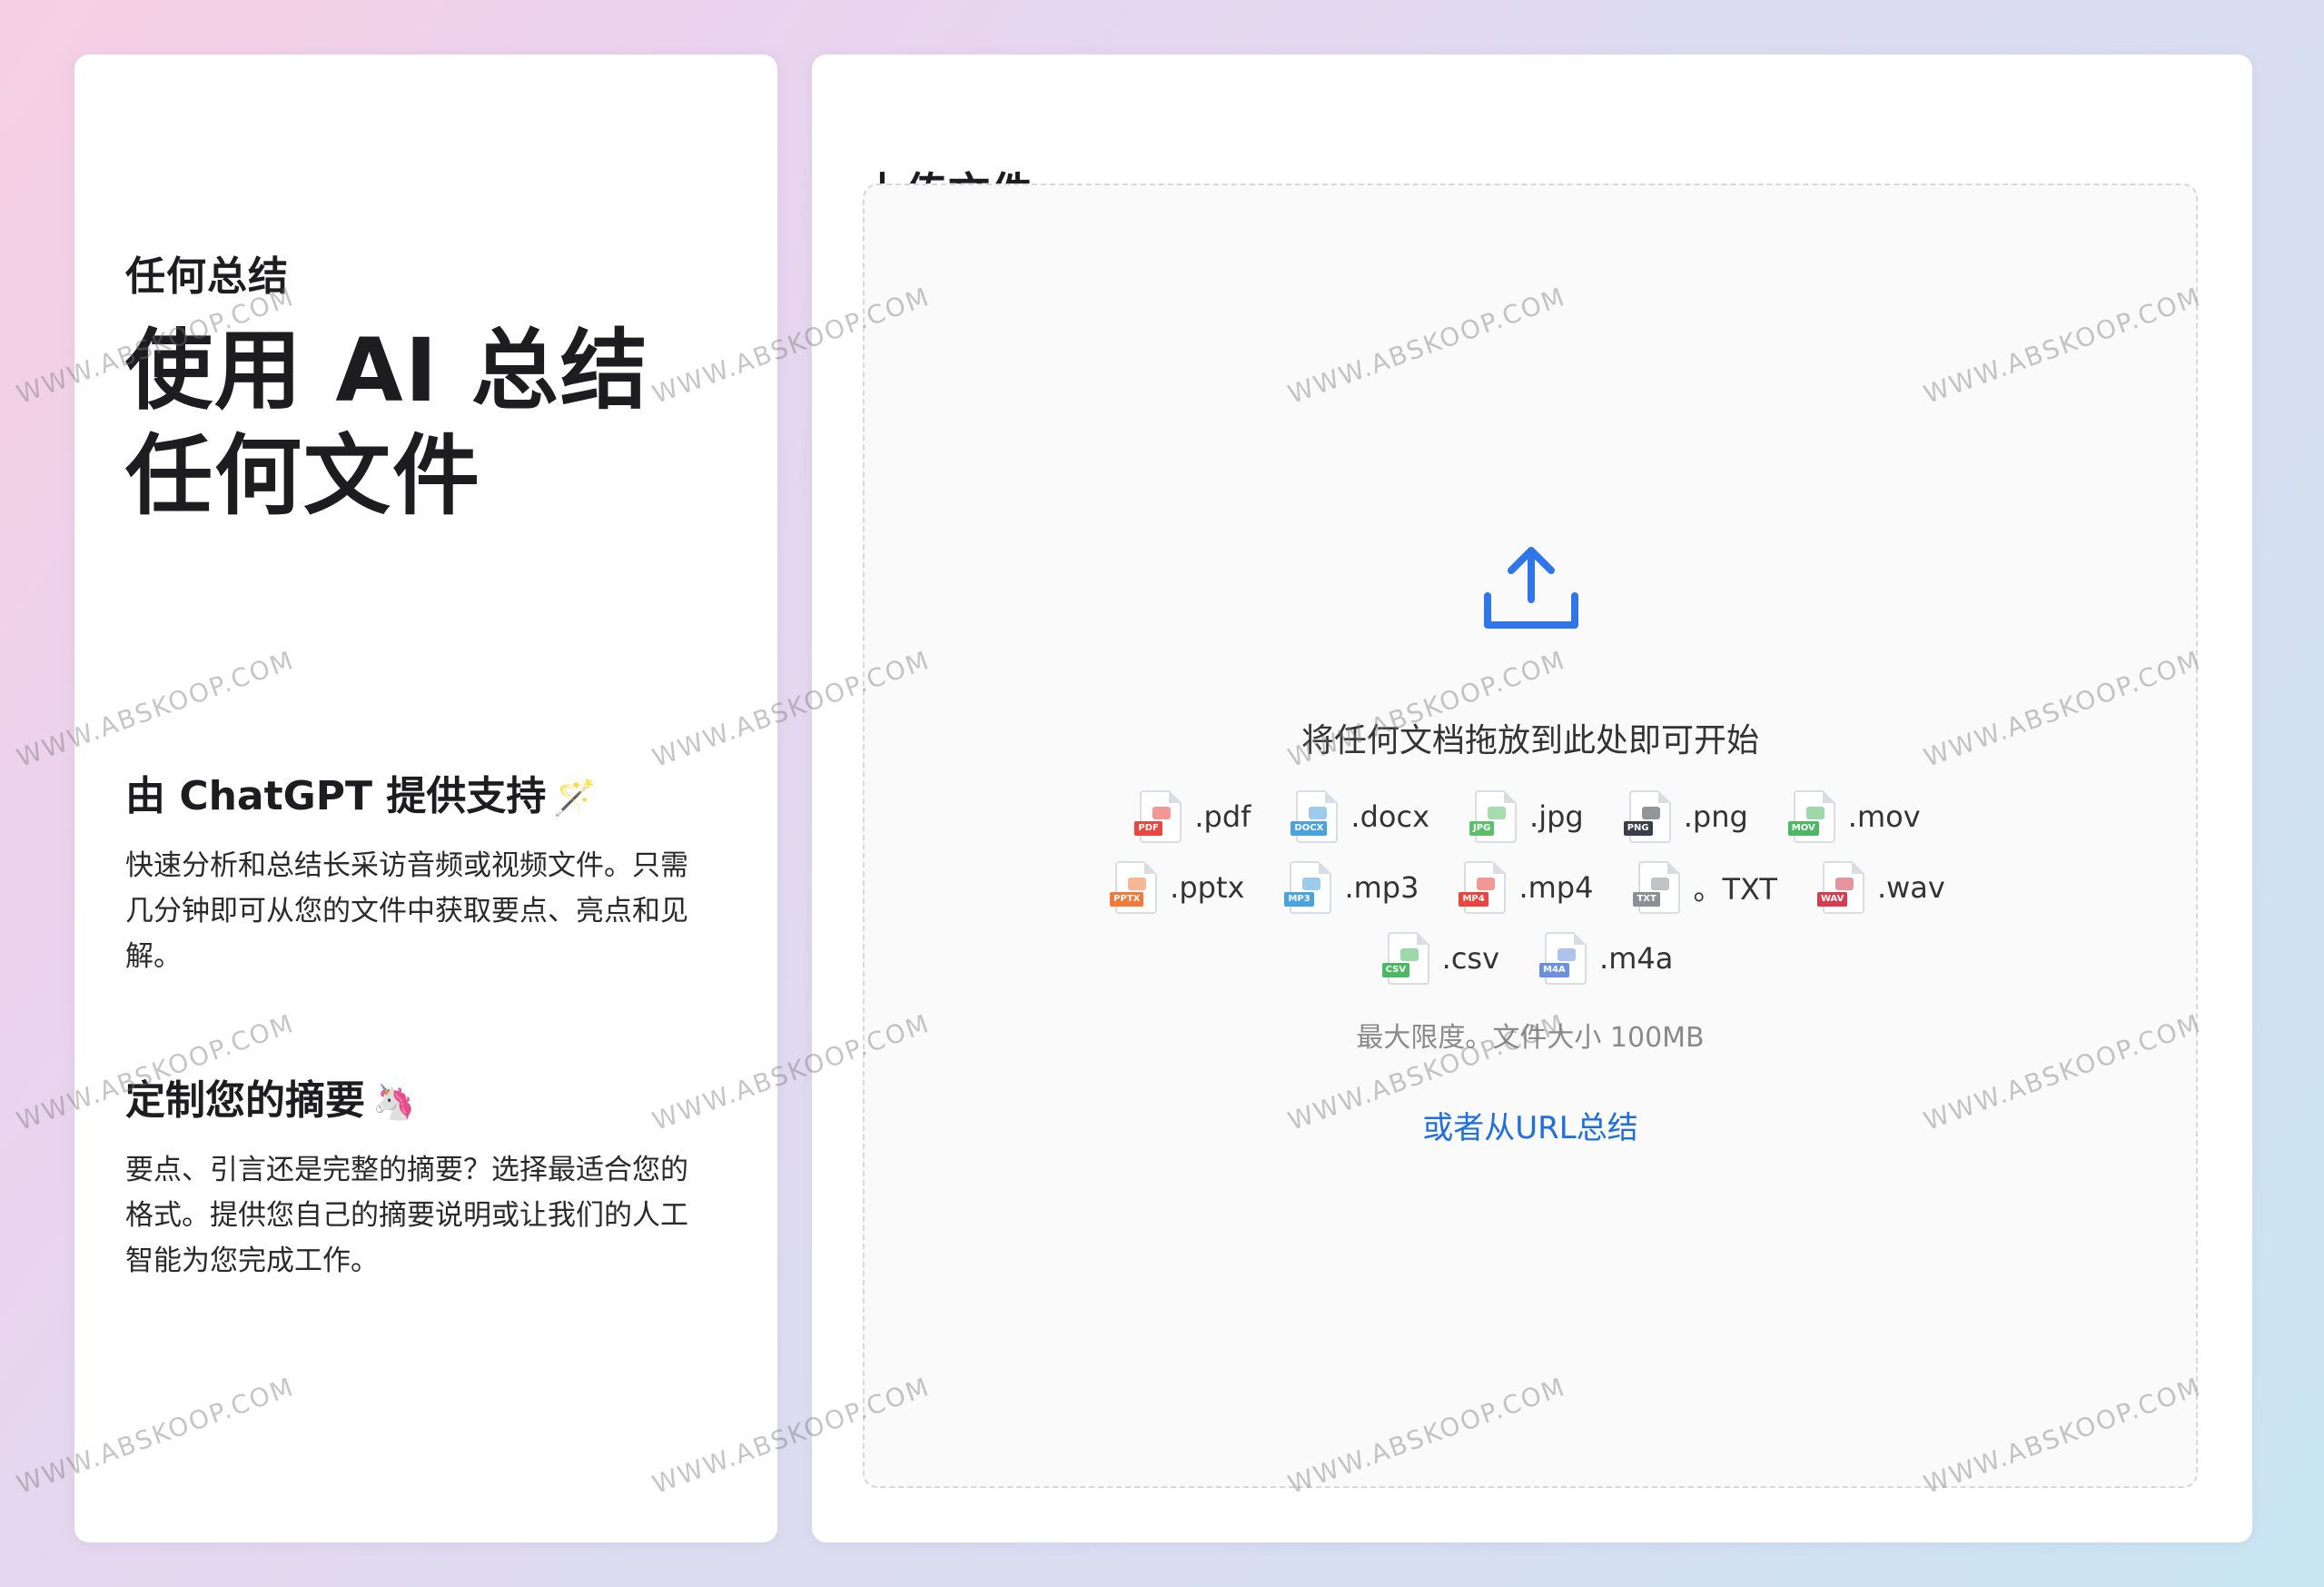 The width and height of the screenshot is (2324, 1587). Describe the element at coordinates (1315, 816) in the screenshot. I see `docx-file-icon: DOCX` at that location.